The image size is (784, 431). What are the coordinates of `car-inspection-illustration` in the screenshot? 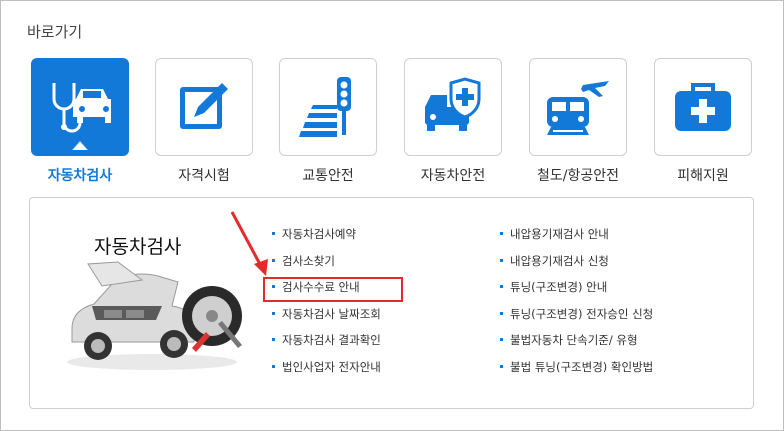 It's located at (154, 315).